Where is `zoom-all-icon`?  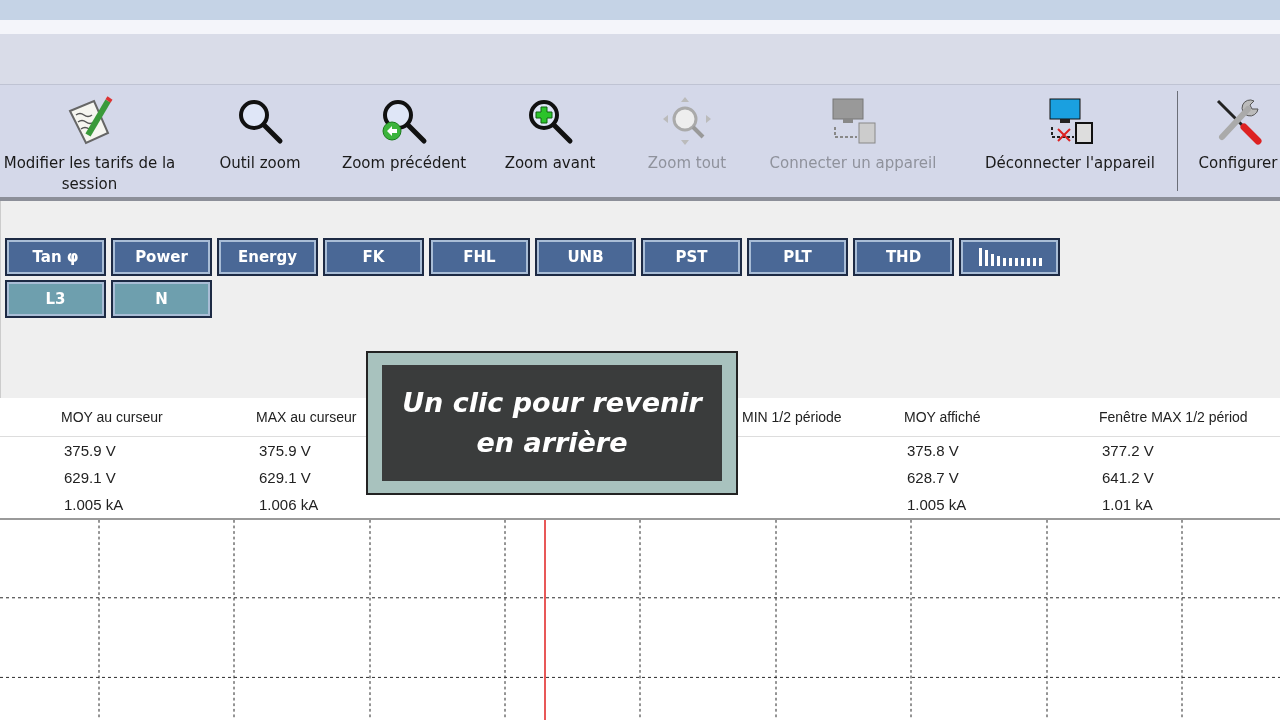
zoom-all-icon is located at coordinates (687, 121).